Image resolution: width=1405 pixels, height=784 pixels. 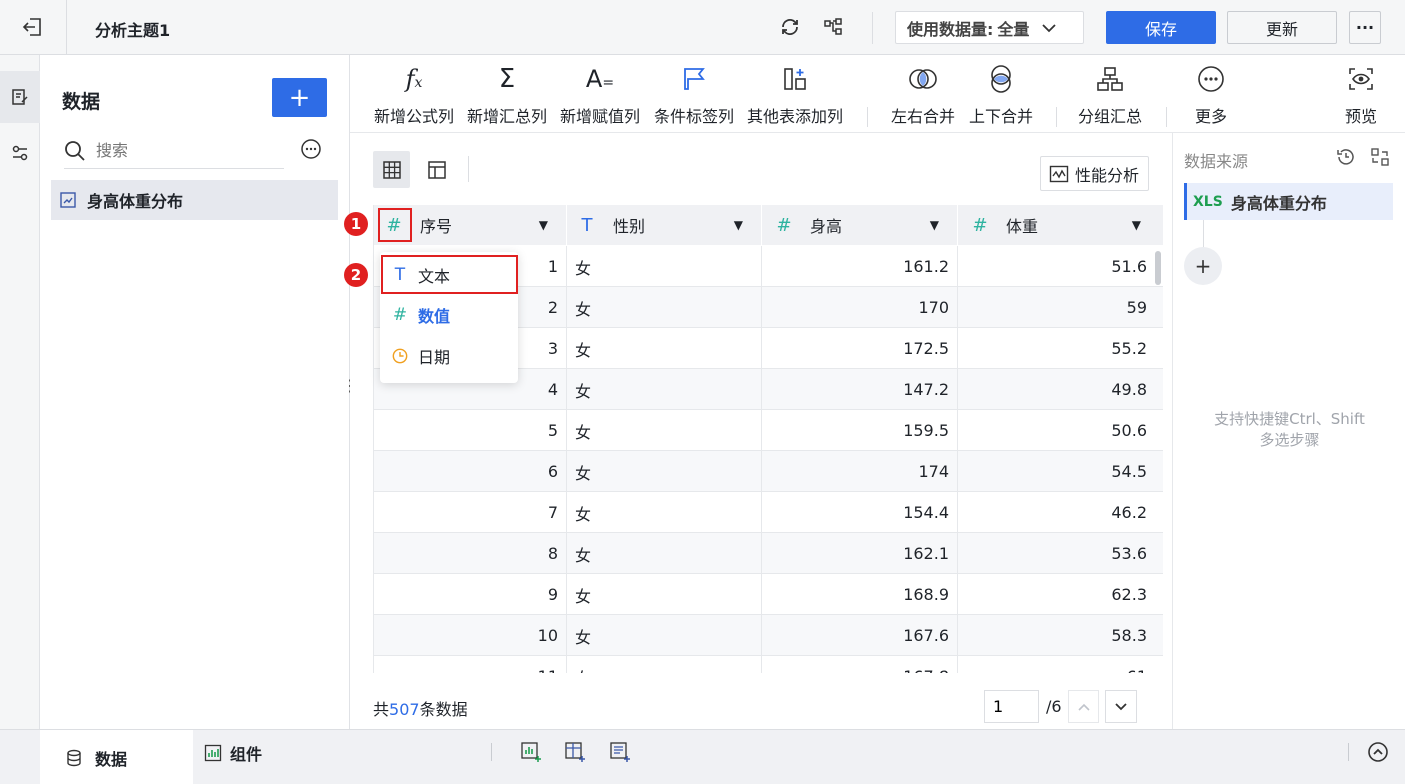 I want to click on switch-icon, so click(x=1380, y=157).